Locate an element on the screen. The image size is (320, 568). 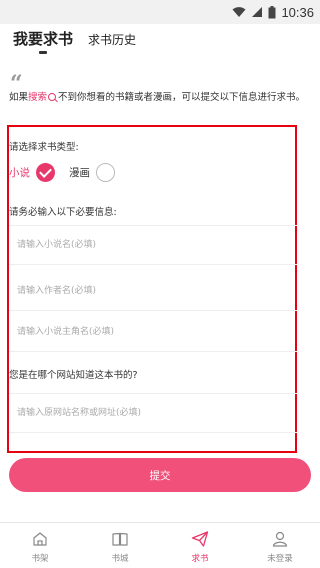
book-icon is located at coordinates (120, 539).